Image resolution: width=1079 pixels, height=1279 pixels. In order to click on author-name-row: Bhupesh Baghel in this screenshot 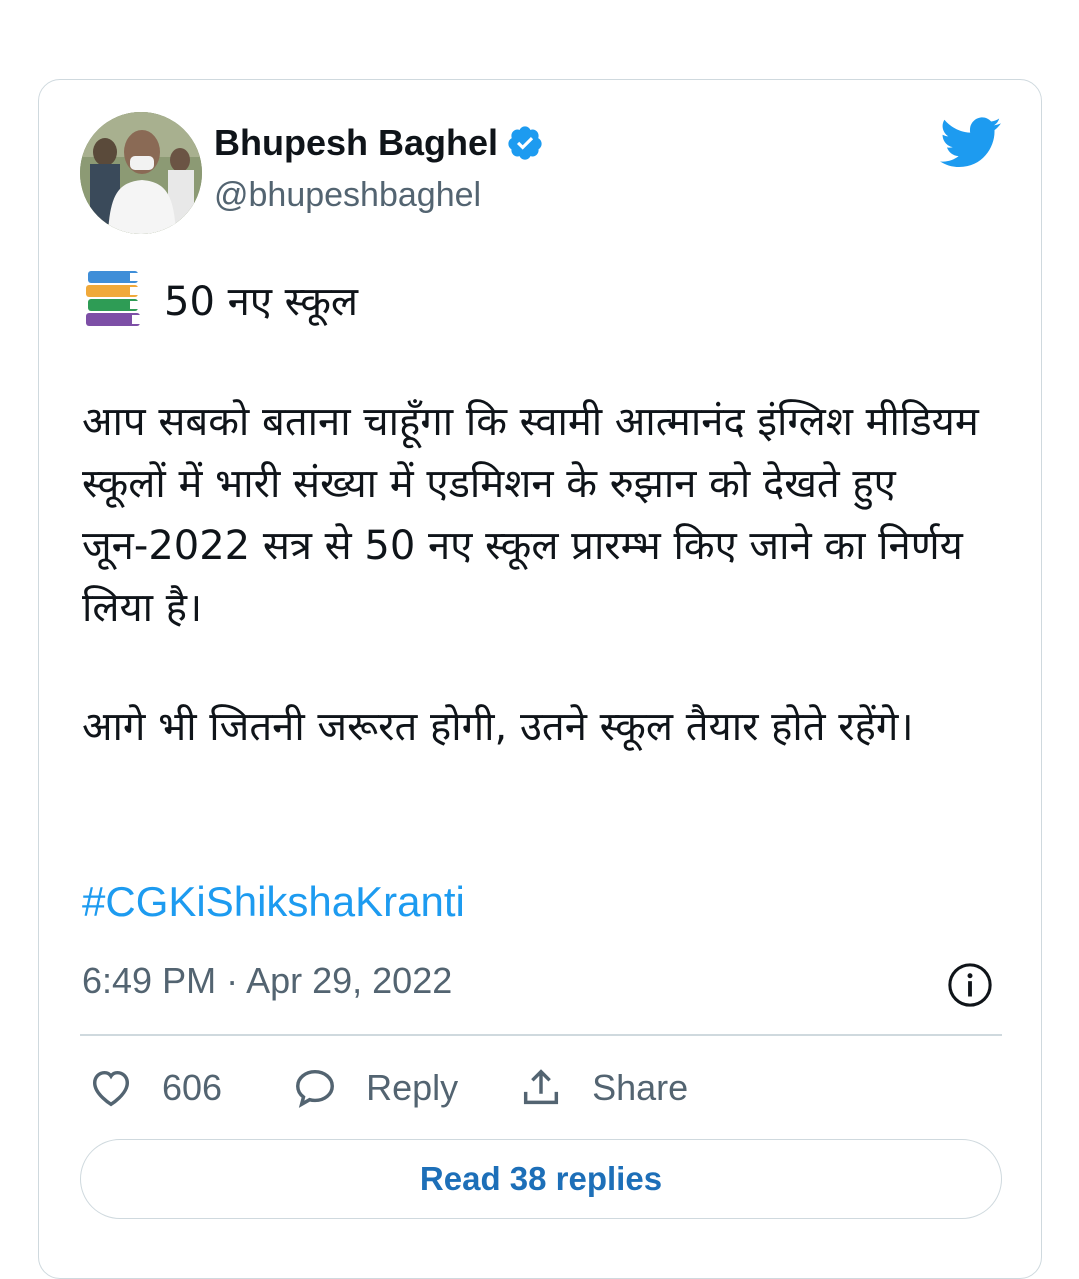, I will do `click(379, 143)`.